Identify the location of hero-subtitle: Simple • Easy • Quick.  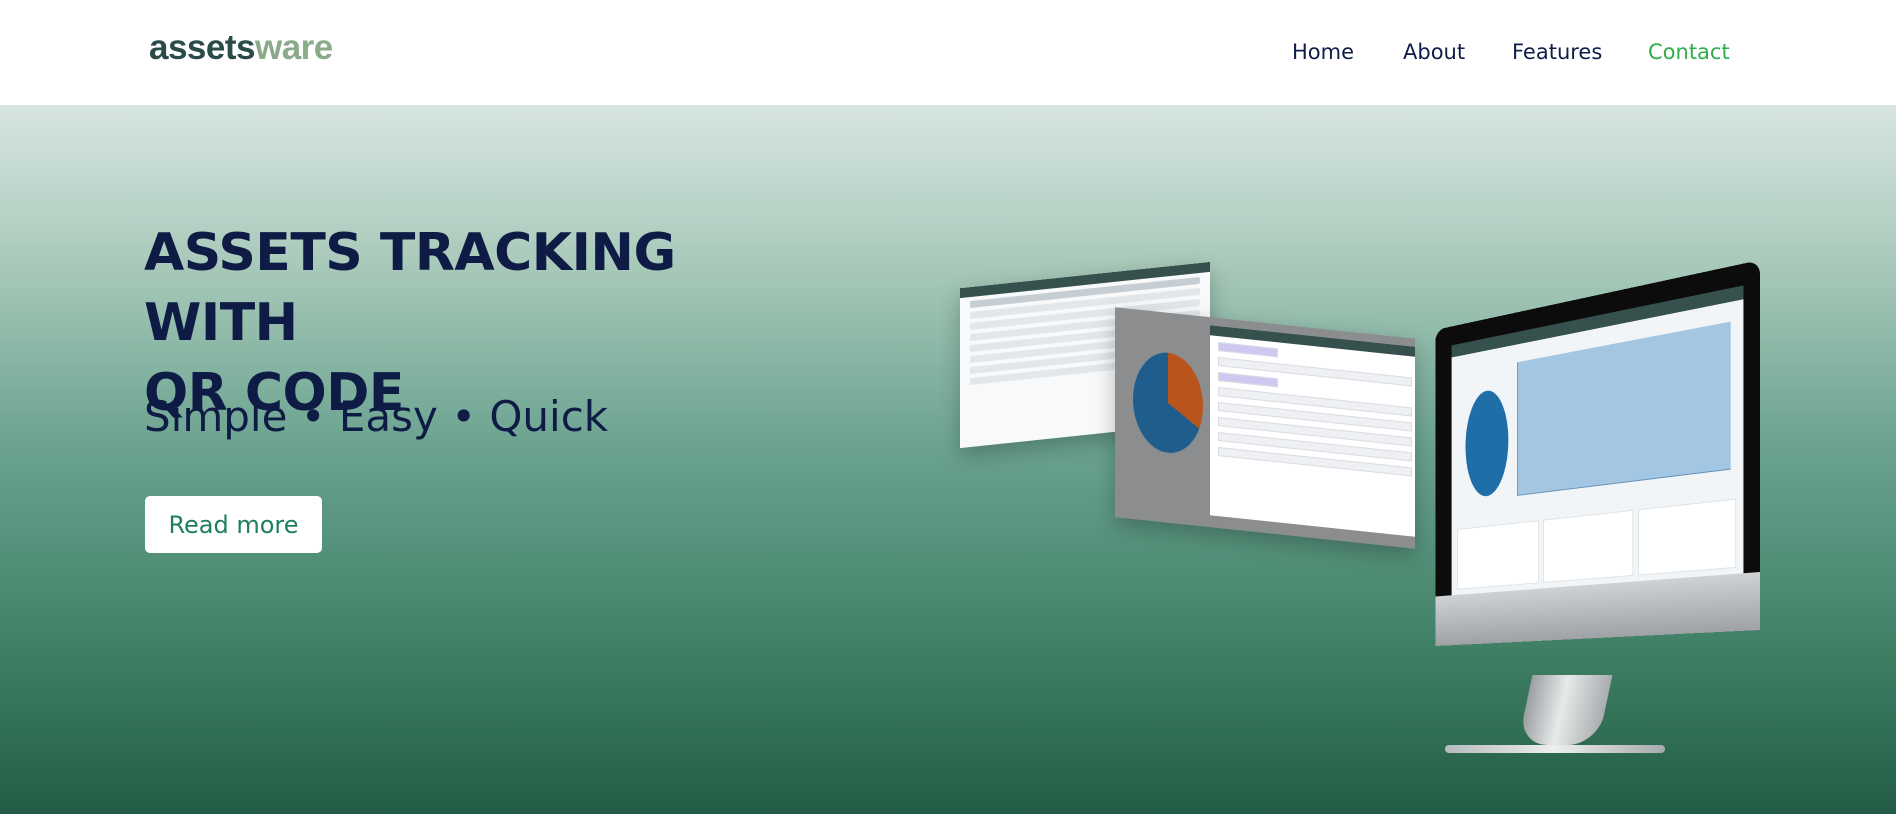
(376, 416).